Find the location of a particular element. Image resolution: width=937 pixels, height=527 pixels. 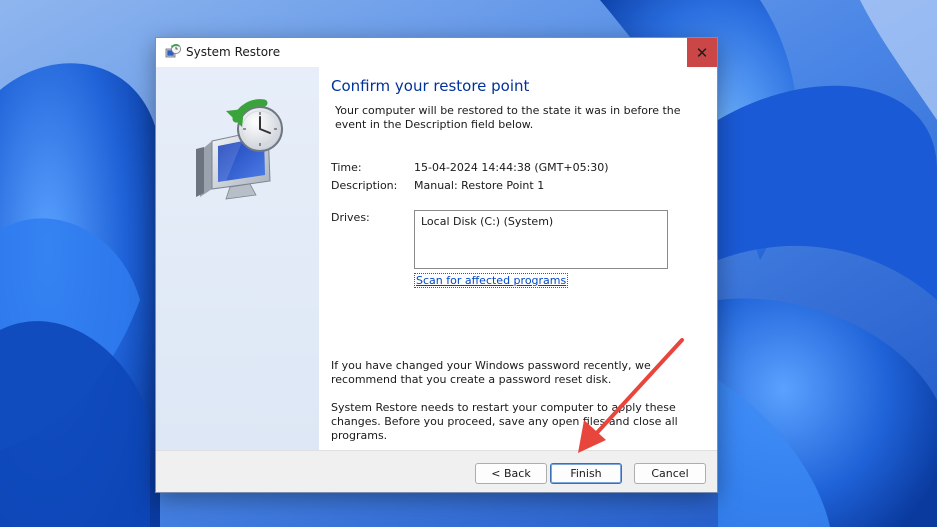

page-title: Confirm your restore point is located at coordinates (430, 86).